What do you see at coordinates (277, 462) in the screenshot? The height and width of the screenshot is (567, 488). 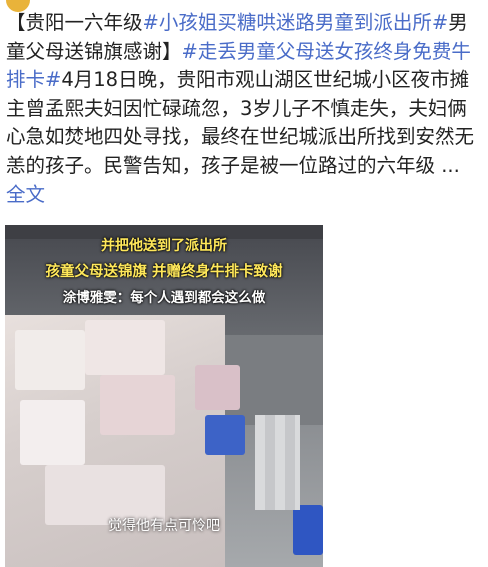 I see `mosaic-blur` at bounding box center [277, 462].